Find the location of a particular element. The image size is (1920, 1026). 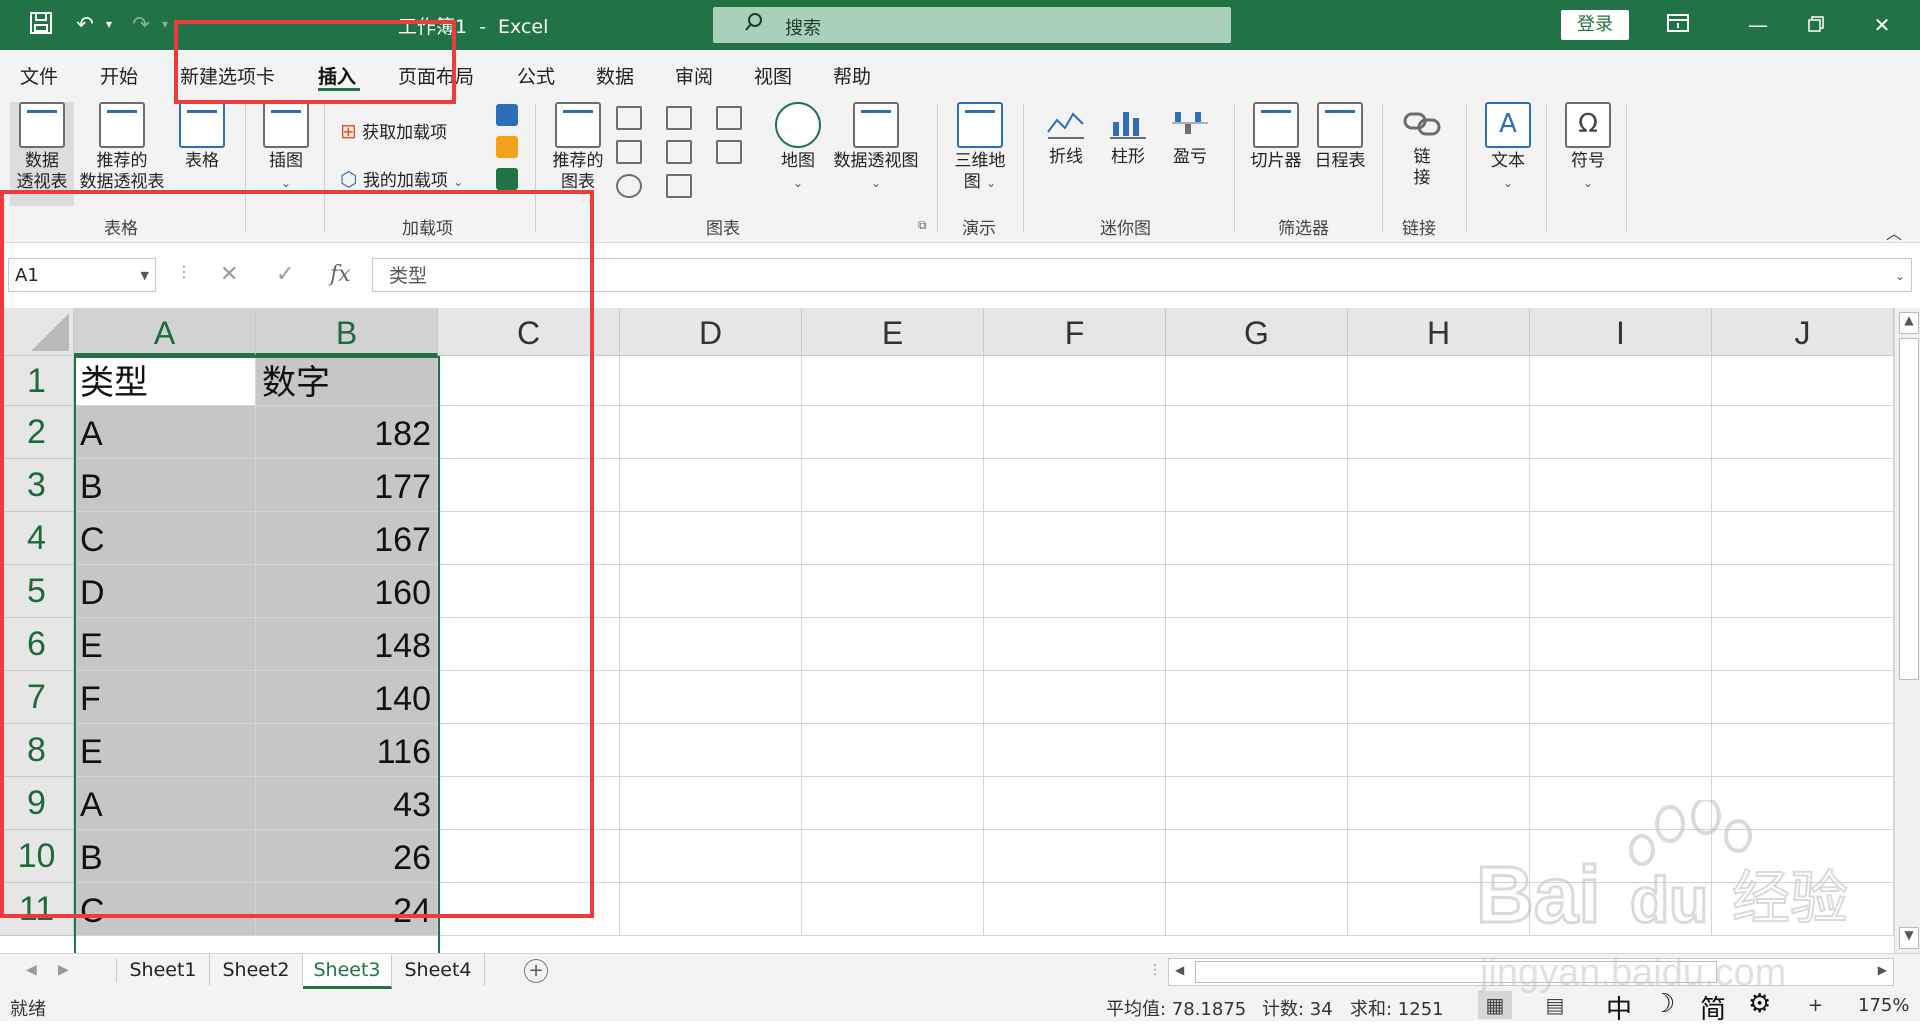

table-cell: C is located at coordinates (165, 538).